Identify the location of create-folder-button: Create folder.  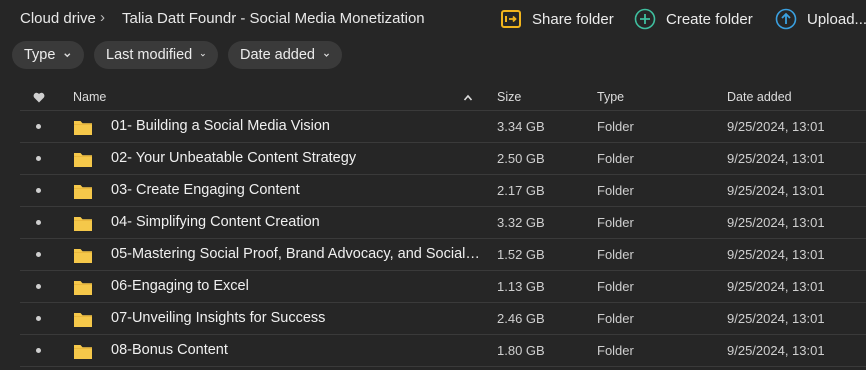
(693, 19).